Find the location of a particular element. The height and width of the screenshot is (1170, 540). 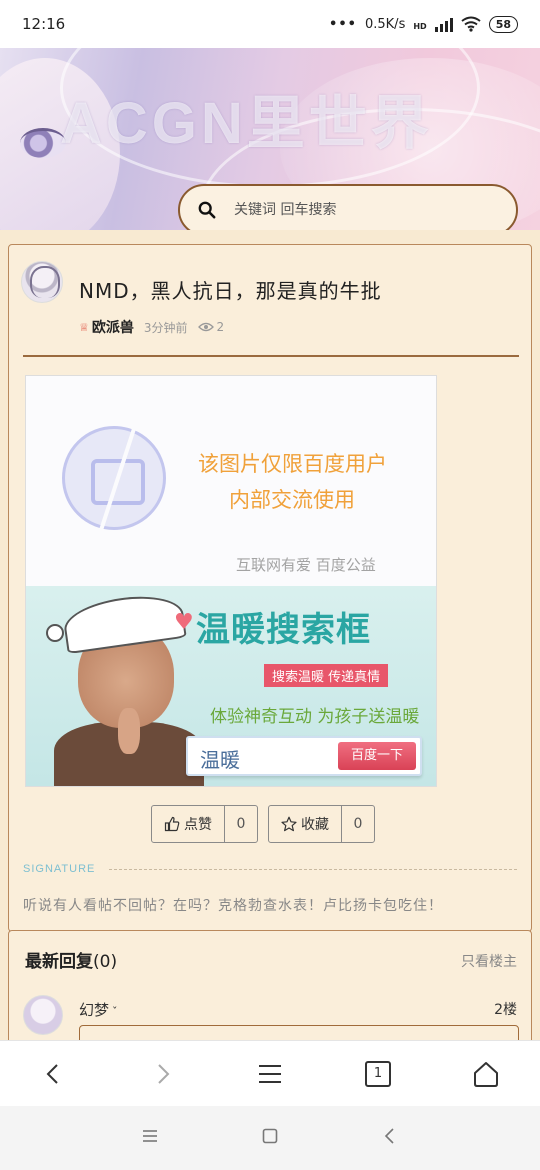

notice-line-2: 内部交流使用 is located at coordinates (292, 500).